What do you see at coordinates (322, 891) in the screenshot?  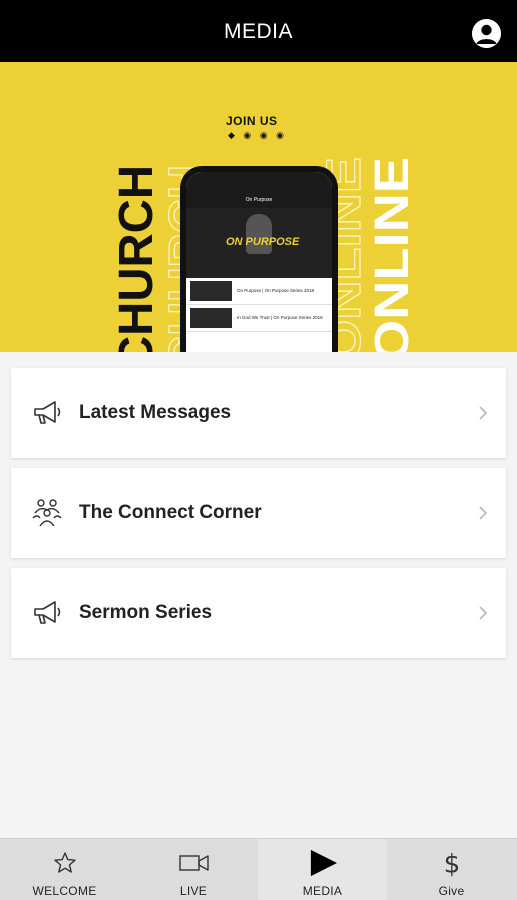 I see `tab-label: MEDIA` at bounding box center [322, 891].